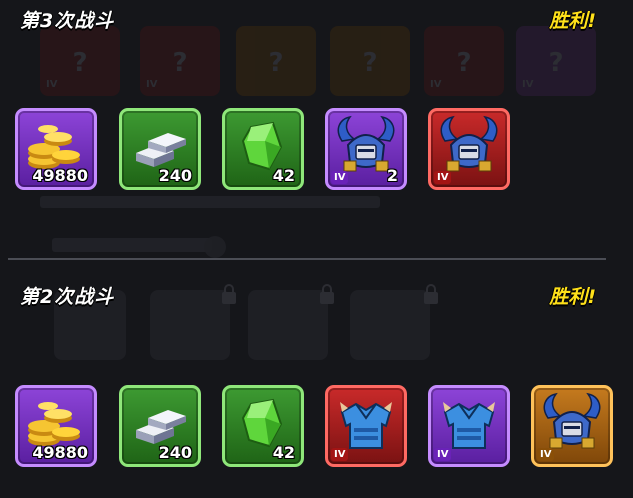 The width and height of the screenshot is (633, 498). Describe the element at coordinates (366, 149) in the screenshot. I see `reward-horned-helmet: IV 2` at that location.